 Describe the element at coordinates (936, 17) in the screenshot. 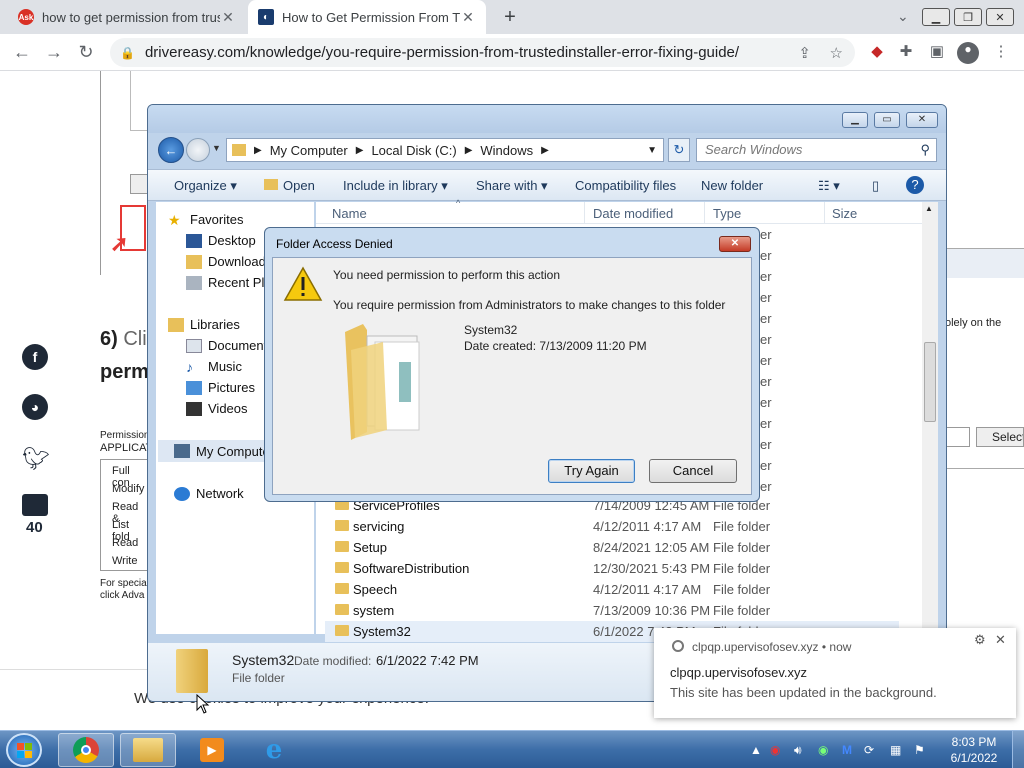

I see `minimize-button: ▁` at that location.